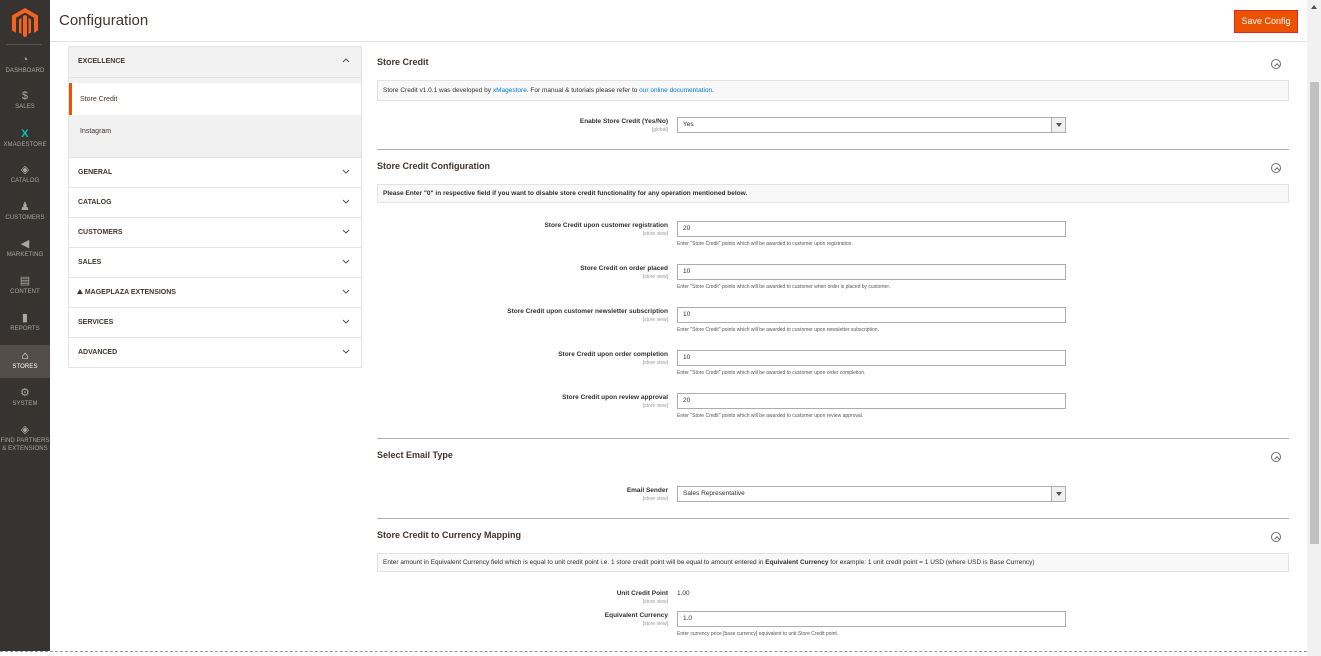 This screenshot has height=656, width=1321. Describe the element at coordinates (104, 20) in the screenshot. I see `page-title: Configuration` at that location.